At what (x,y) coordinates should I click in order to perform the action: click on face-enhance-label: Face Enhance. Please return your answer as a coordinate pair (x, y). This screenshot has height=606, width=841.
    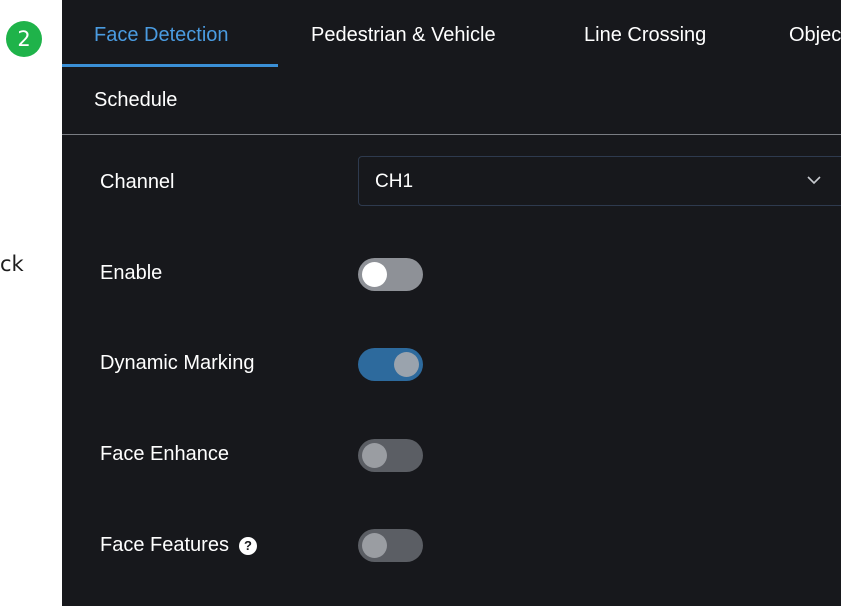
    Looking at the image, I should click on (164, 454).